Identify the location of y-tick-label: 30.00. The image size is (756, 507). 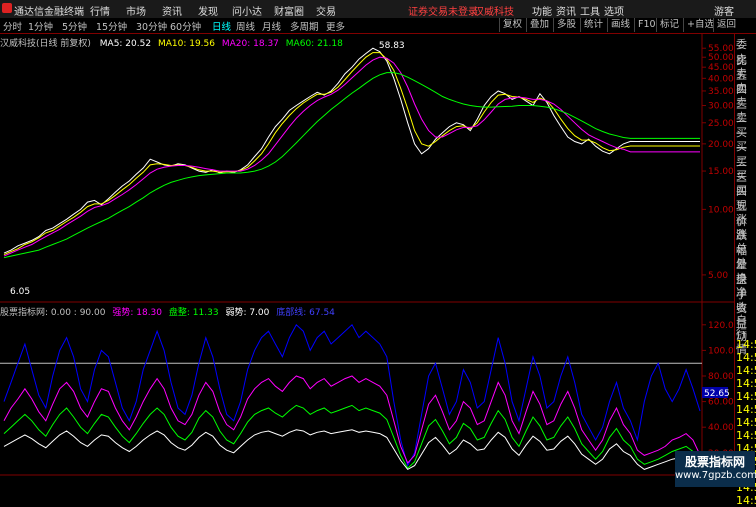
(721, 107).